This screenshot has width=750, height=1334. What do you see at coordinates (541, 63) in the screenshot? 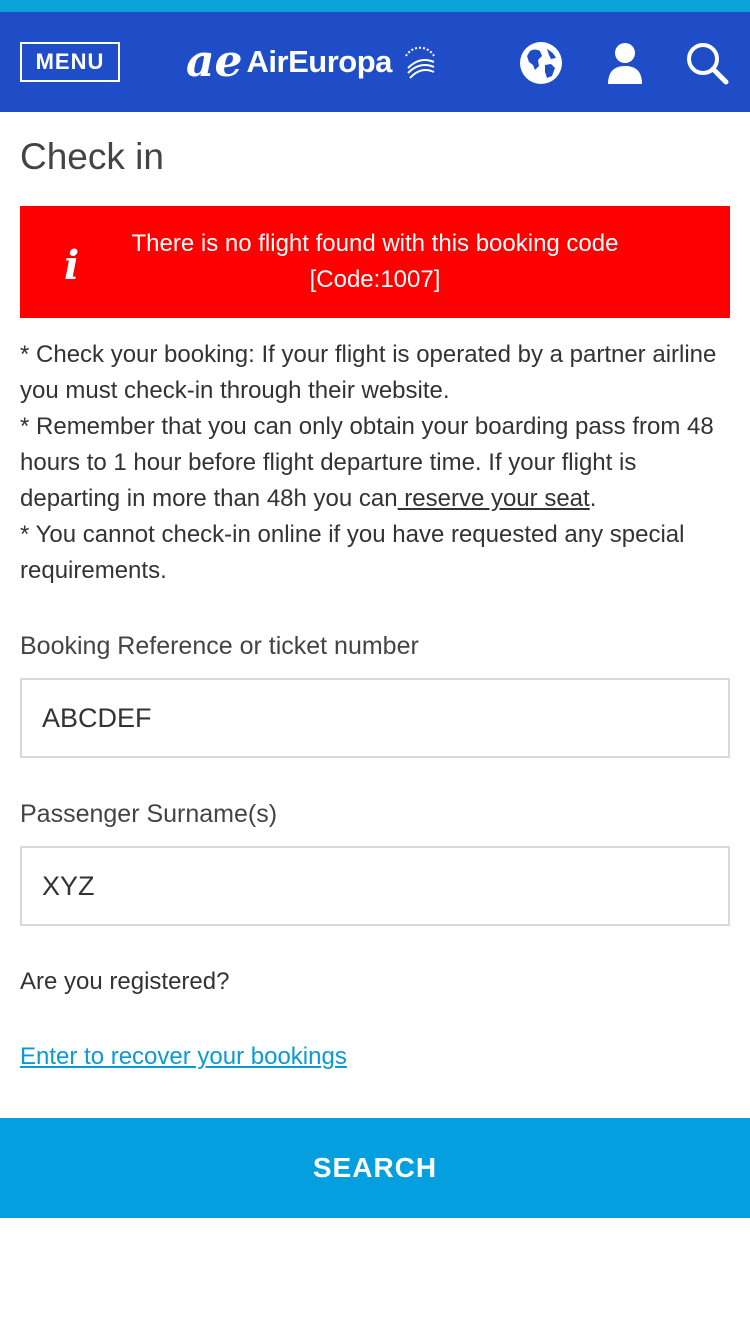
I see `globe-icon` at bounding box center [541, 63].